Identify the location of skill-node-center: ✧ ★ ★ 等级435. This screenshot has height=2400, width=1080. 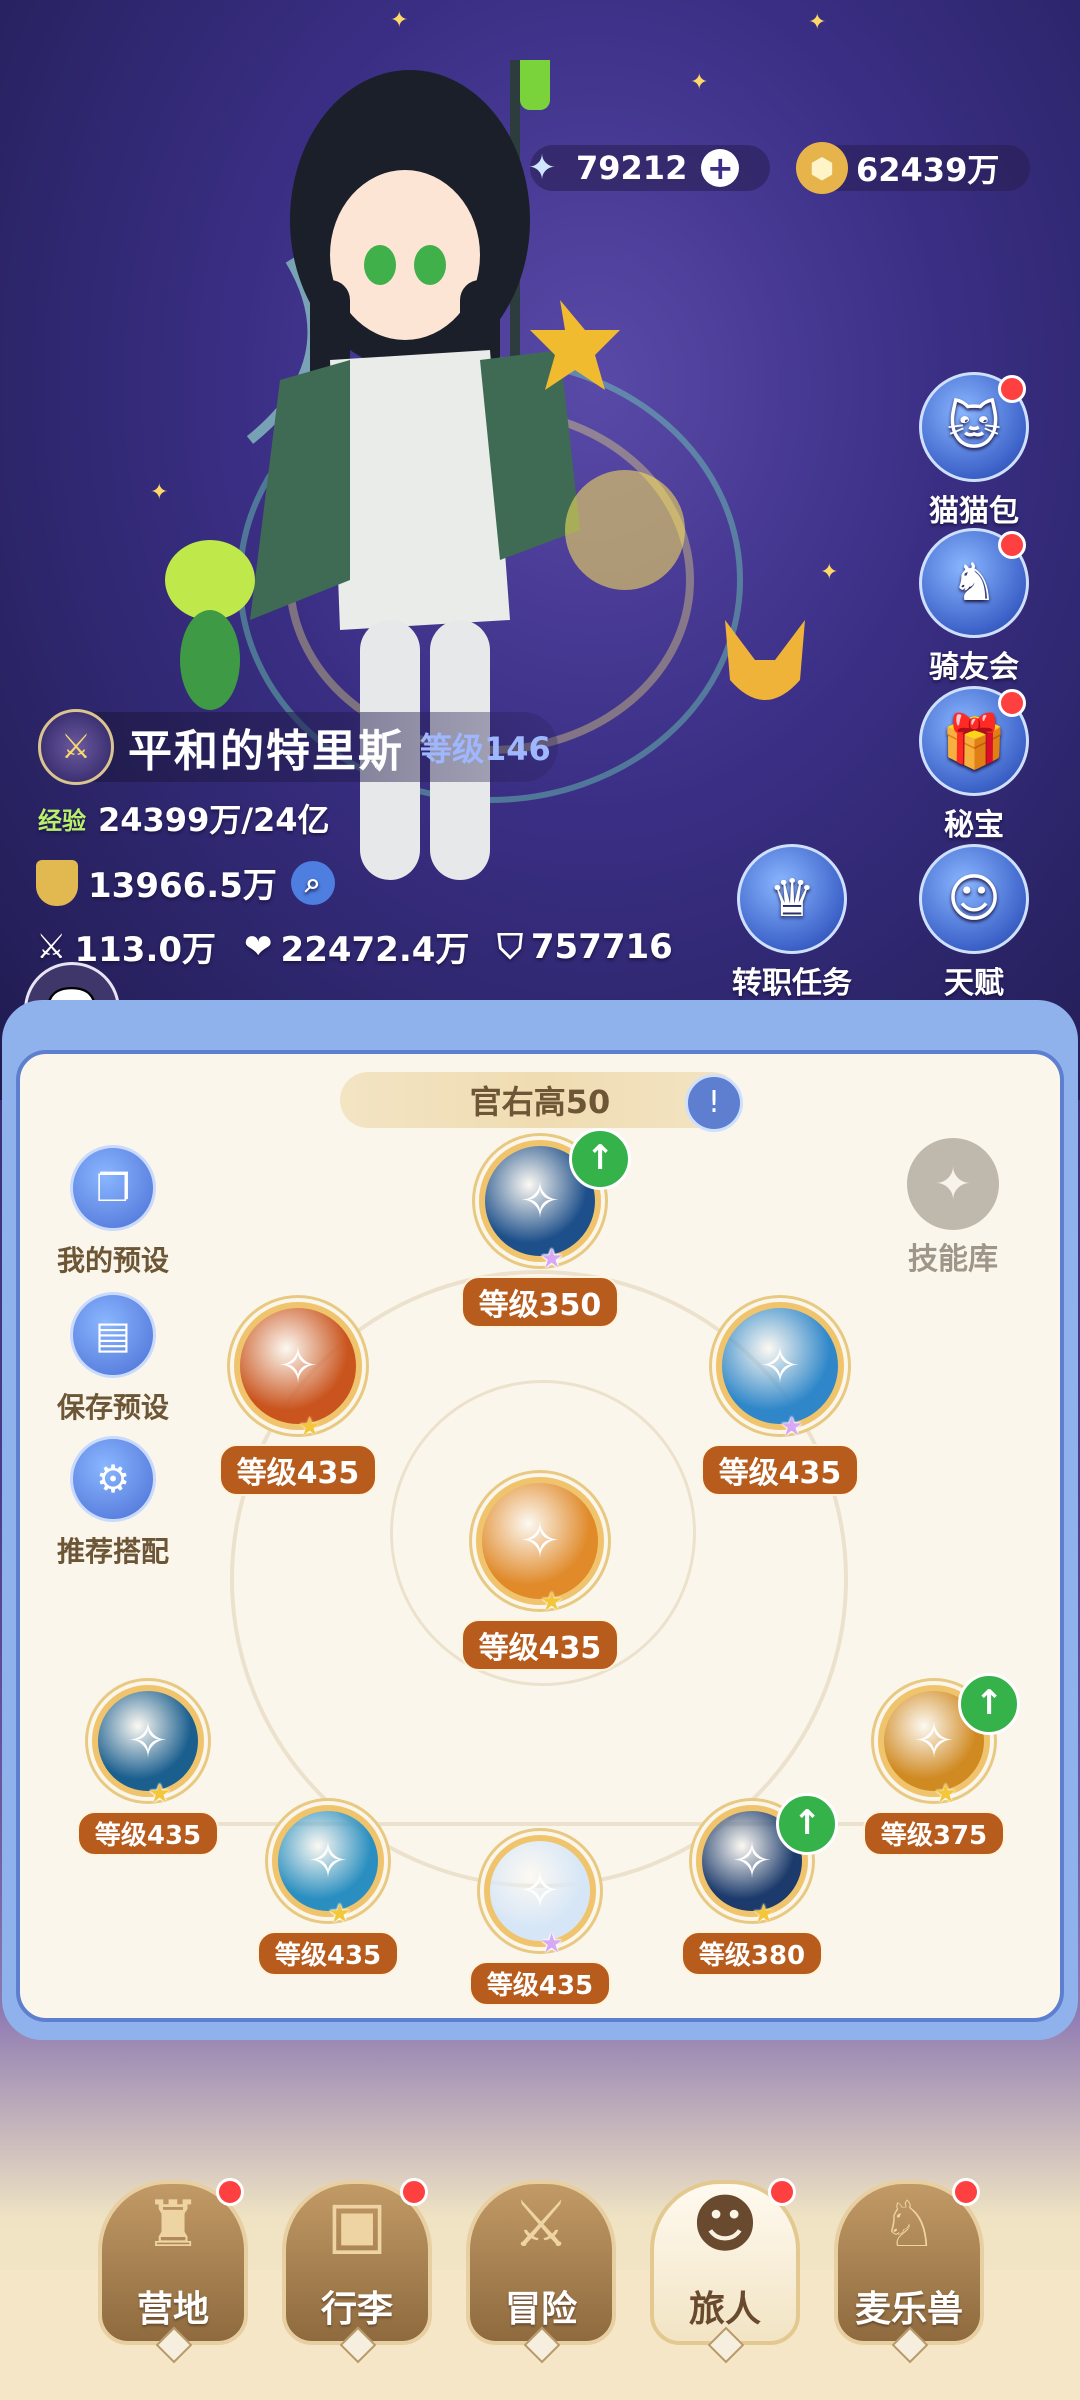
(540, 1574).